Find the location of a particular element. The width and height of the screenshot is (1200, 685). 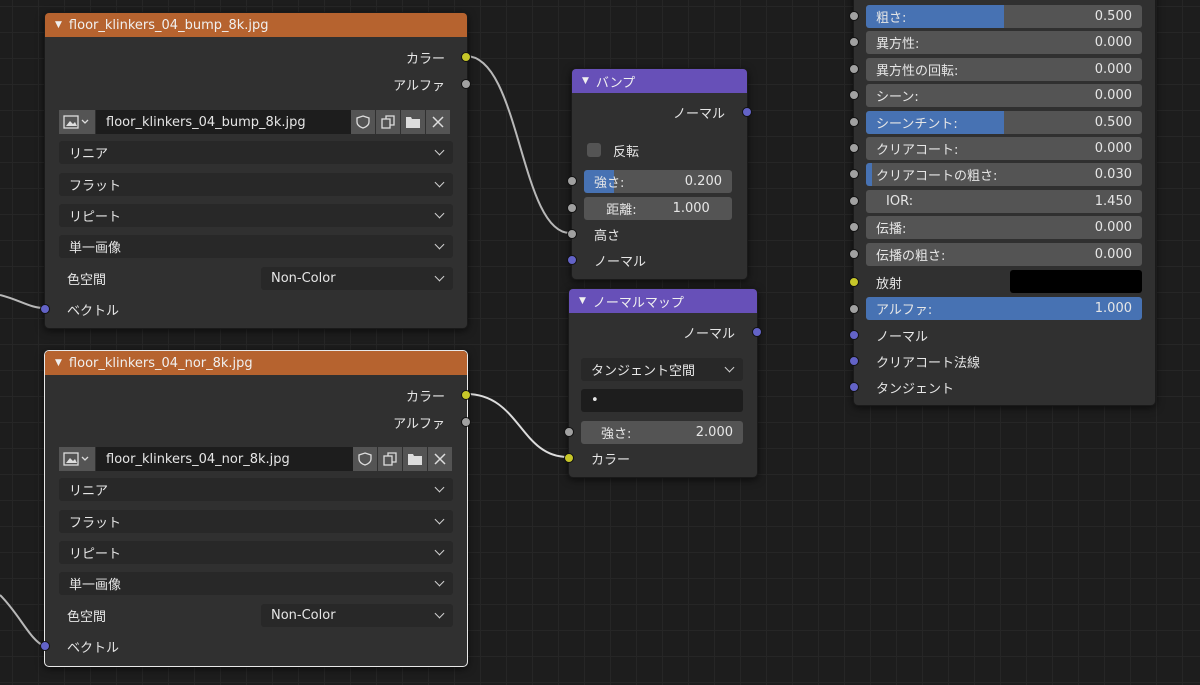

emission-color-swatch is located at coordinates (1076, 281).